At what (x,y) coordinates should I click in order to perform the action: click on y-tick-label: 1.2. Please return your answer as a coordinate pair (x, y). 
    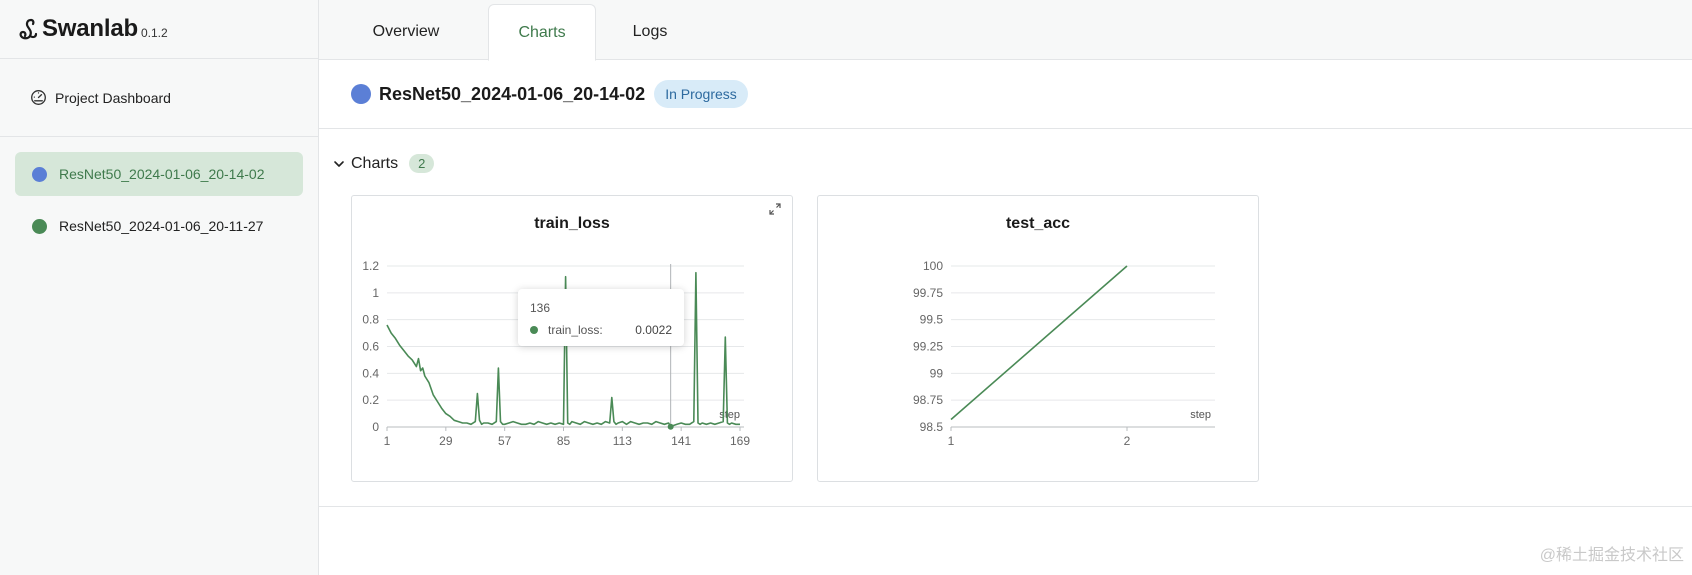
    Looking at the image, I should click on (370, 266).